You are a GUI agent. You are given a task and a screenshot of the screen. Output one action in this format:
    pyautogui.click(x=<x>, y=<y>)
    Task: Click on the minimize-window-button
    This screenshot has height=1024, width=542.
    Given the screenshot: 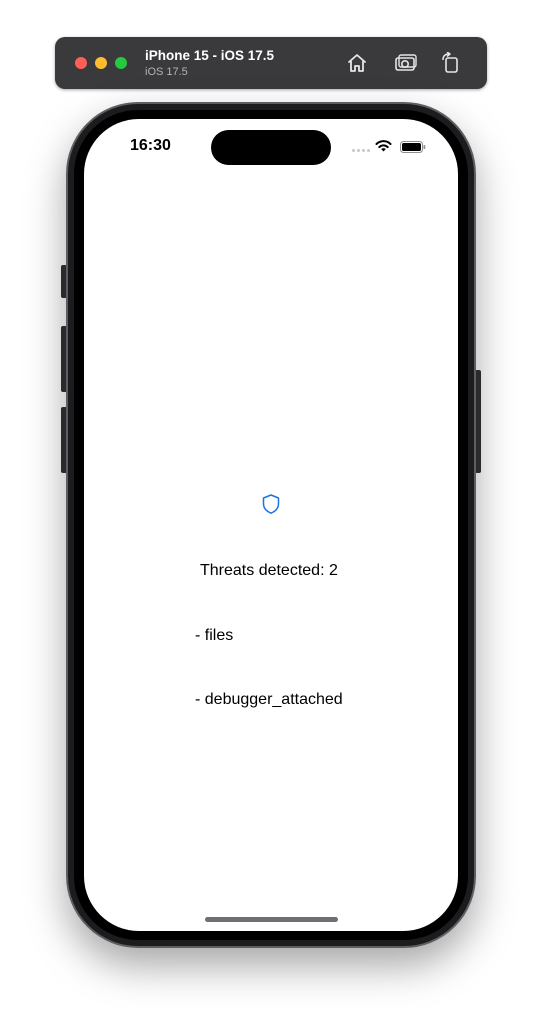 What is the action you would take?
    pyautogui.click(x=101, y=63)
    